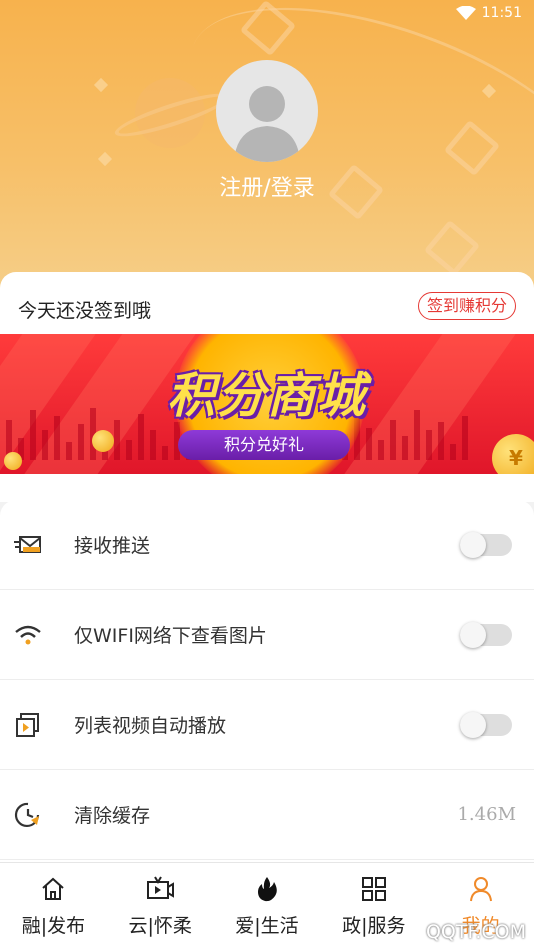 The image size is (534, 949). Describe the element at coordinates (486, 634) in the screenshot. I see `wifi-images-toggle` at that location.